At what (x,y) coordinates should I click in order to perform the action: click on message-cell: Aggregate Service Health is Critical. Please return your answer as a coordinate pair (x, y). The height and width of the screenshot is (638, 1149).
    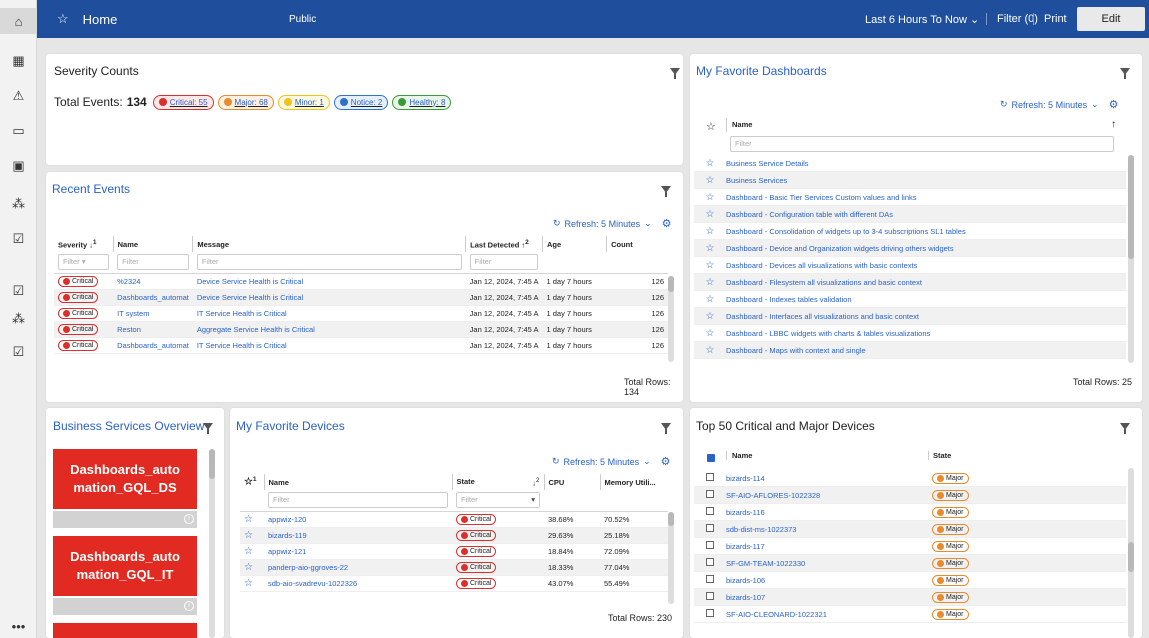
    Looking at the image, I should click on (329, 329).